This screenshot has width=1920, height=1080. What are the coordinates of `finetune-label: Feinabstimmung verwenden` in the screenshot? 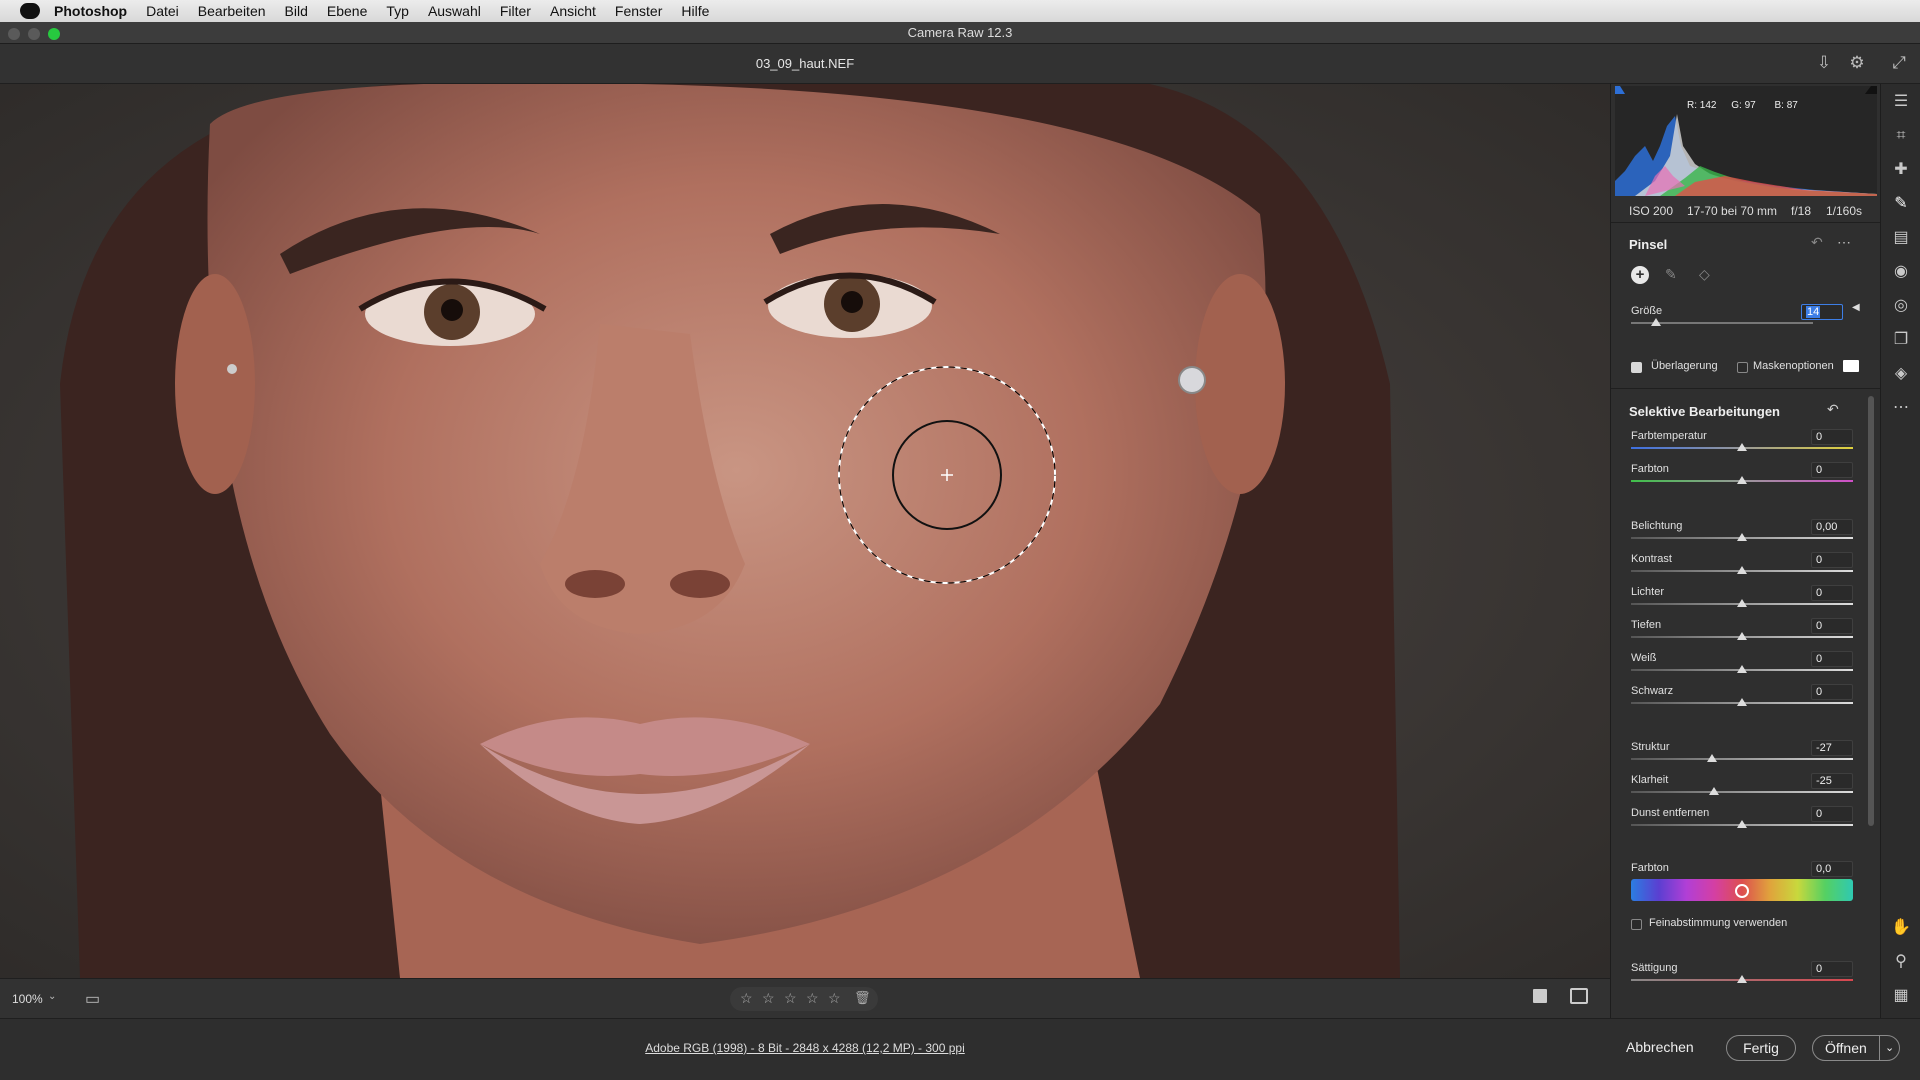 It's located at (1718, 923).